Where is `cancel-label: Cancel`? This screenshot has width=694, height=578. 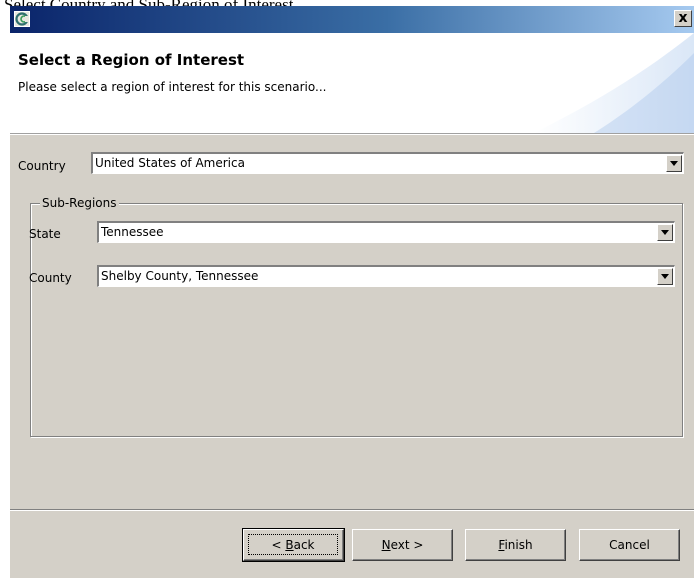 cancel-label: Cancel is located at coordinates (629, 545).